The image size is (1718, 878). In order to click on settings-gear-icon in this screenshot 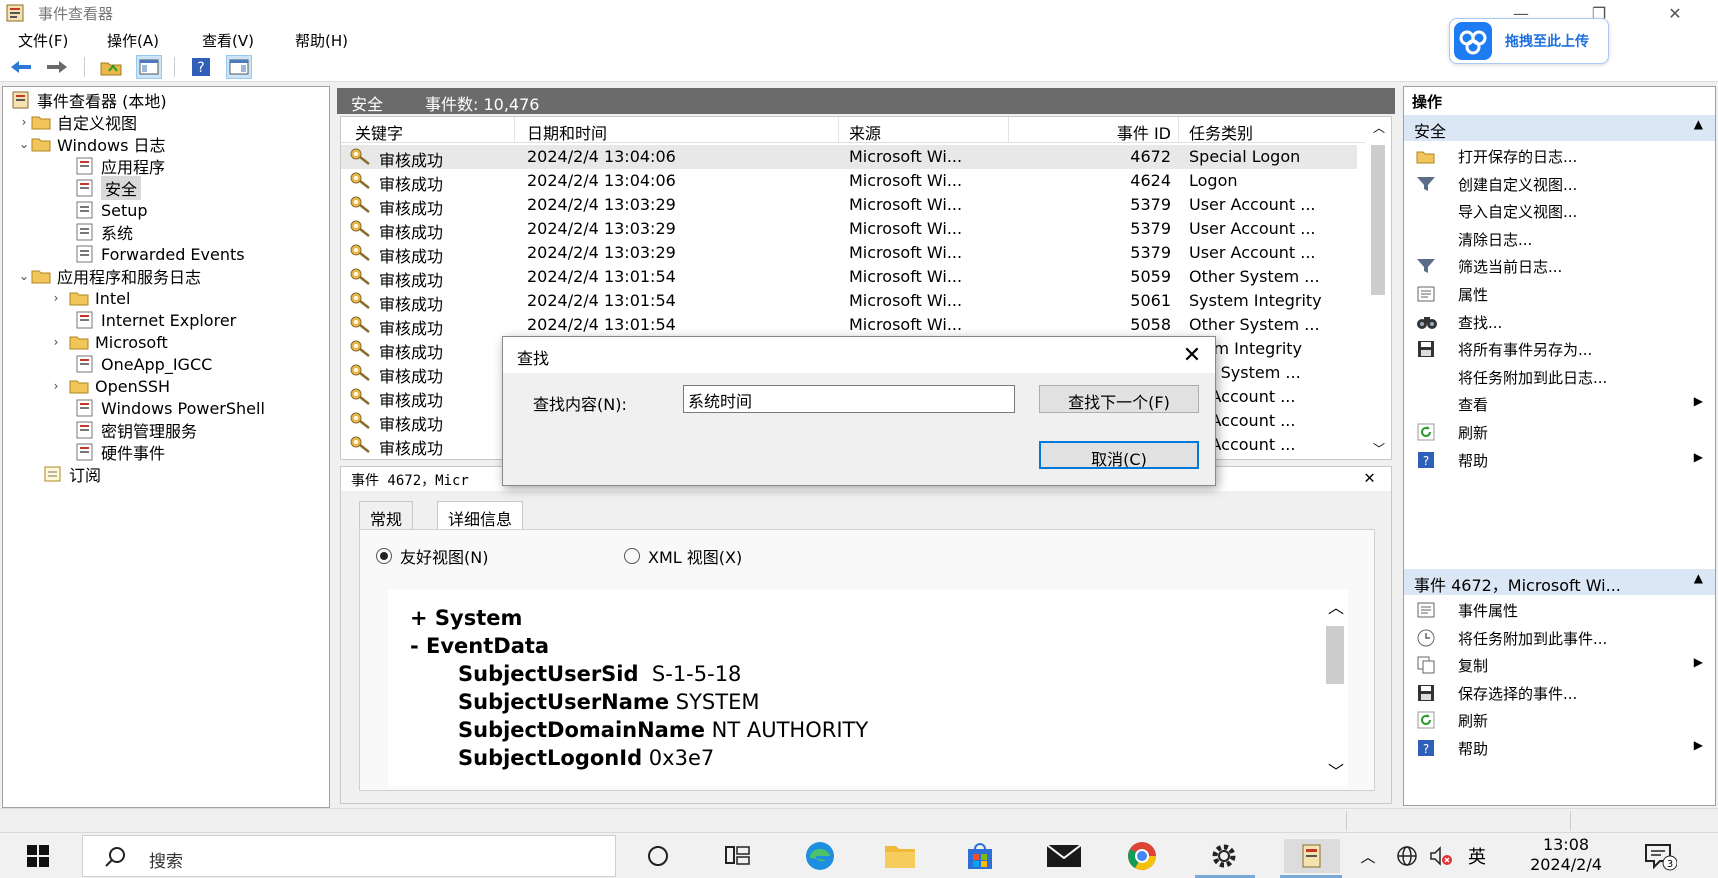, I will do `click(1224, 856)`.